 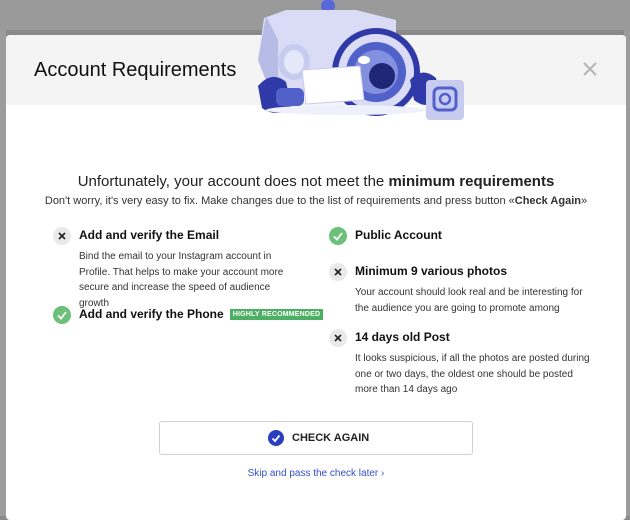 What do you see at coordinates (459, 238) in the screenshot?
I see `requirement-public: Public Account` at bounding box center [459, 238].